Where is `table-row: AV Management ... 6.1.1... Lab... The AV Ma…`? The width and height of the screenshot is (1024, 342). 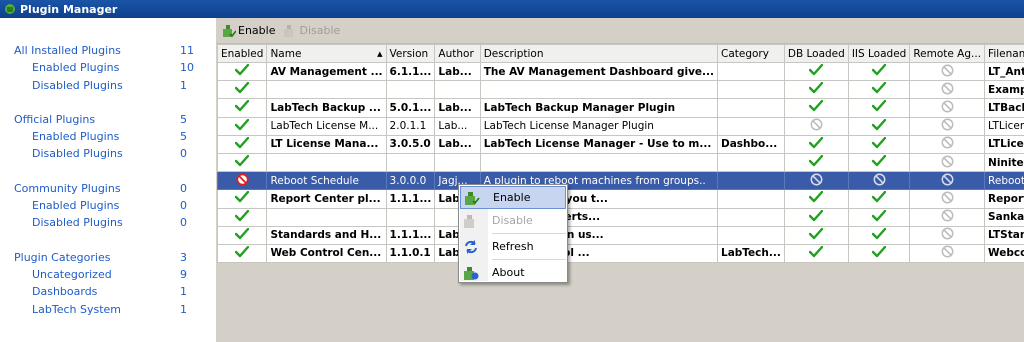 table-row: AV Management ... 6.1.1... Lab... The AV Ma… is located at coordinates (620, 71).